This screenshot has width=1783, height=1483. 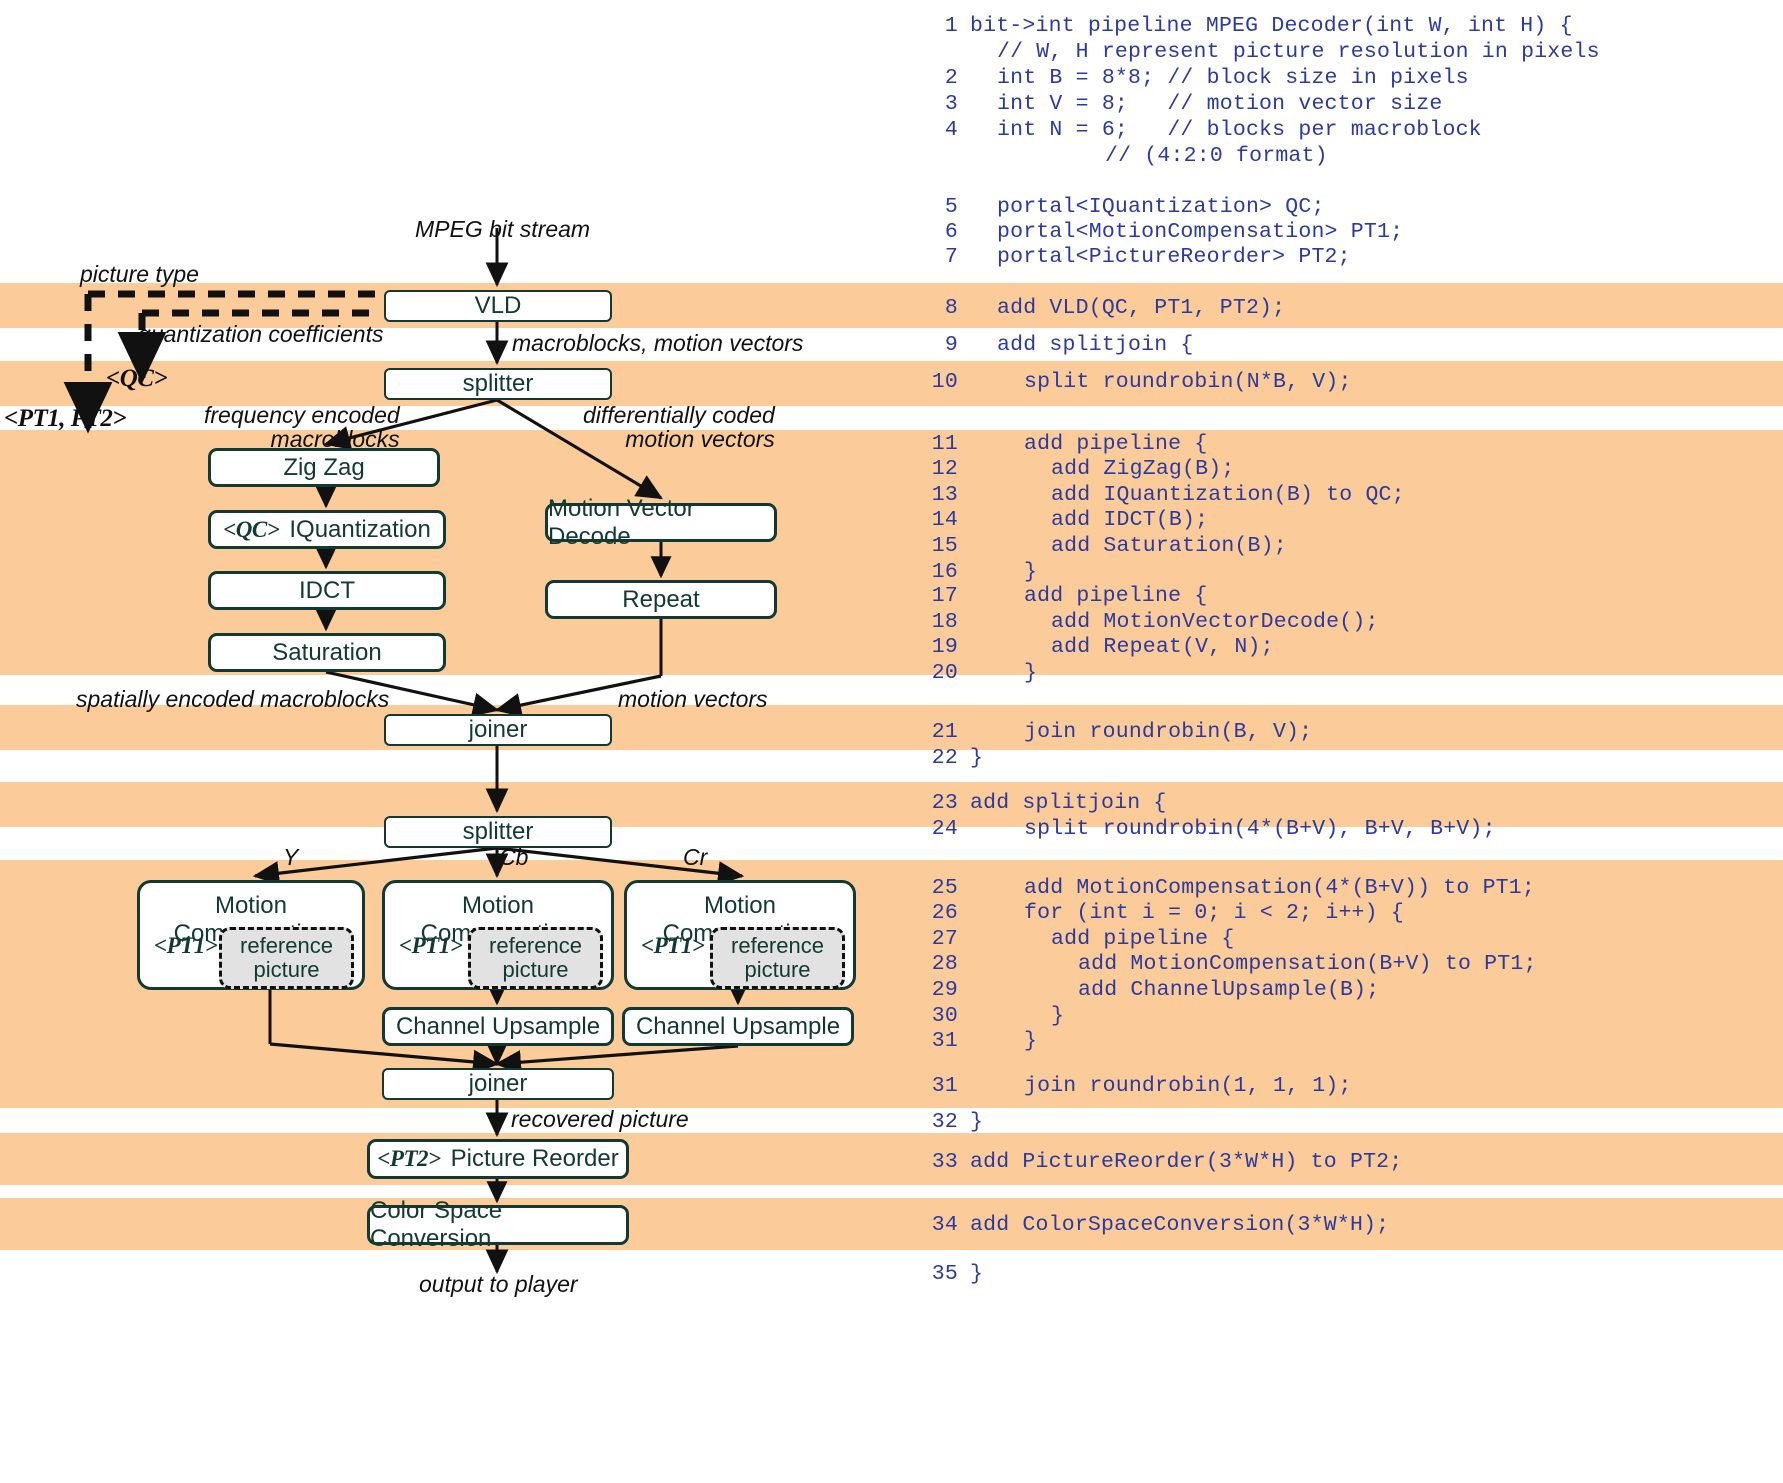 I want to click on code-line-number: 34, so click(x=944, y=1225).